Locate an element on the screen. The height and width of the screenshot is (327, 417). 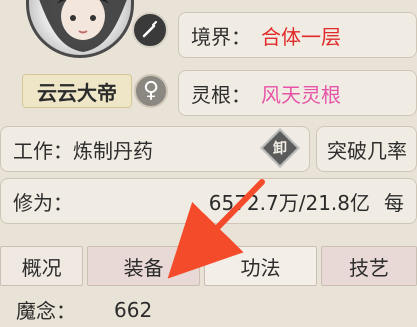
tab-overview-label: 概况 is located at coordinates (41, 267).